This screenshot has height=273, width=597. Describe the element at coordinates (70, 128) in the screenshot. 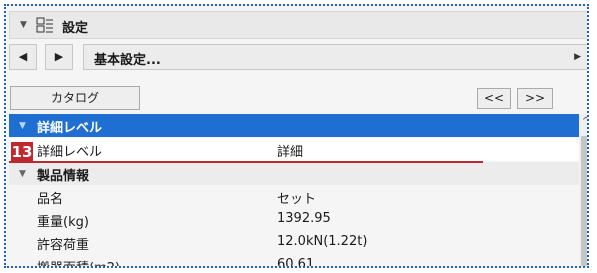

I see `group-header-label: 詳細レベル` at that location.